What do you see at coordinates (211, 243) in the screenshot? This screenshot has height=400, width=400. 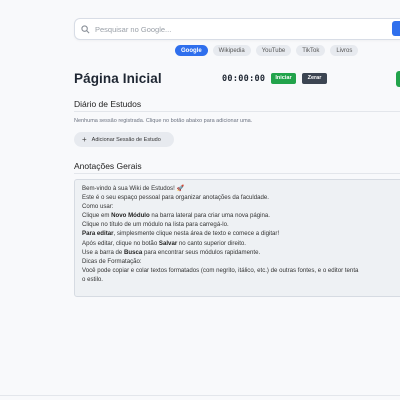 I see `notes-text: no canto superior direito.` at bounding box center [211, 243].